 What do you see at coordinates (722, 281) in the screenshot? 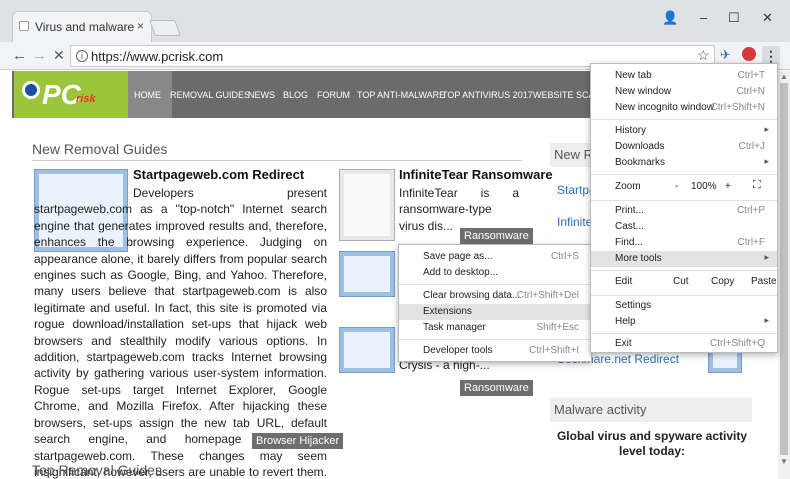
I see `edit-copy-button: Copy` at bounding box center [722, 281].